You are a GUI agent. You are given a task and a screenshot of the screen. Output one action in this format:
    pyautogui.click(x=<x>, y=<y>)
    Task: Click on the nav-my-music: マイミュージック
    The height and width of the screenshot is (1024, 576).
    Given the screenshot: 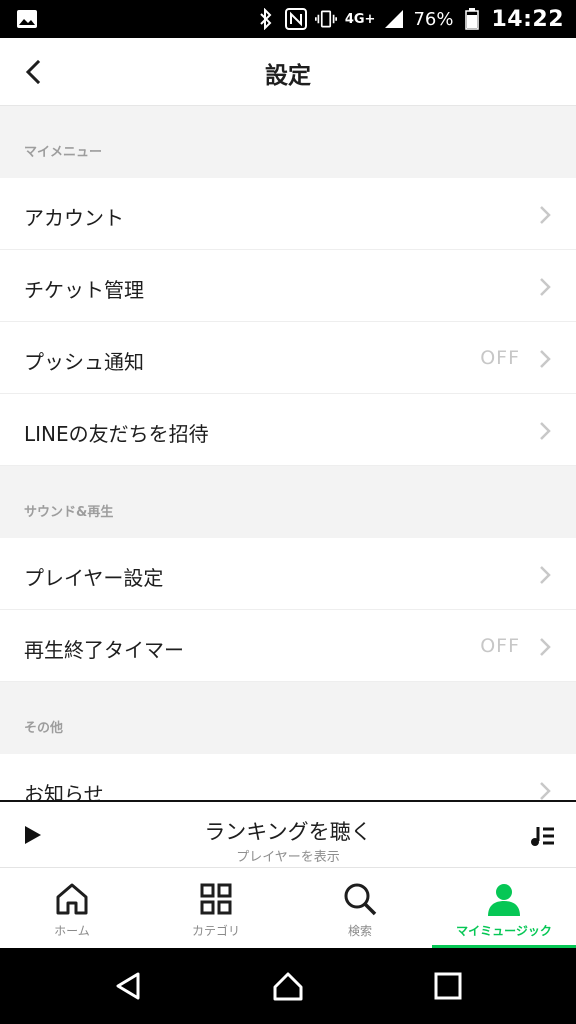 What is the action you would take?
    pyautogui.click(x=504, y=908)
    